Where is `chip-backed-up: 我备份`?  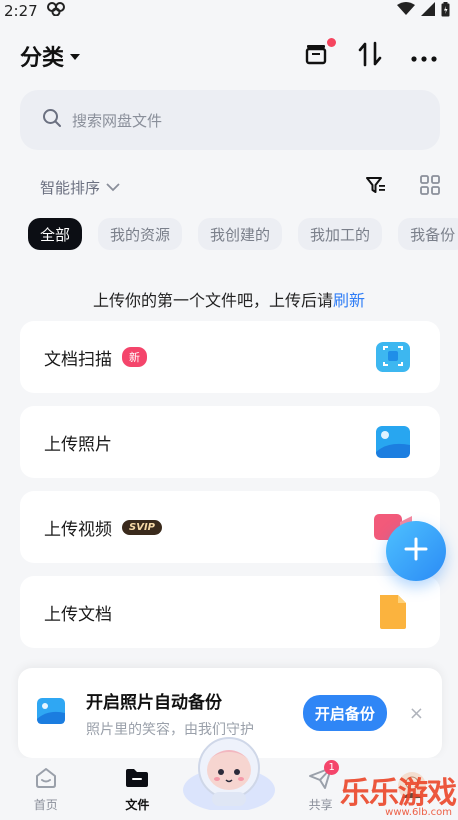 chip-backed-up: 我备份 is located at coordinates (428, 234).